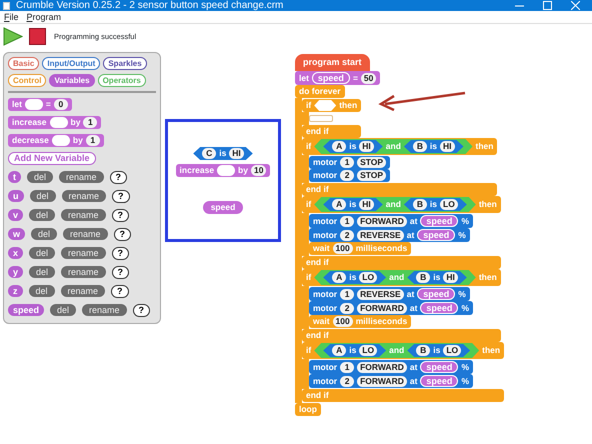  I want to click on category-tab: Sparkles, so click(125, 63).